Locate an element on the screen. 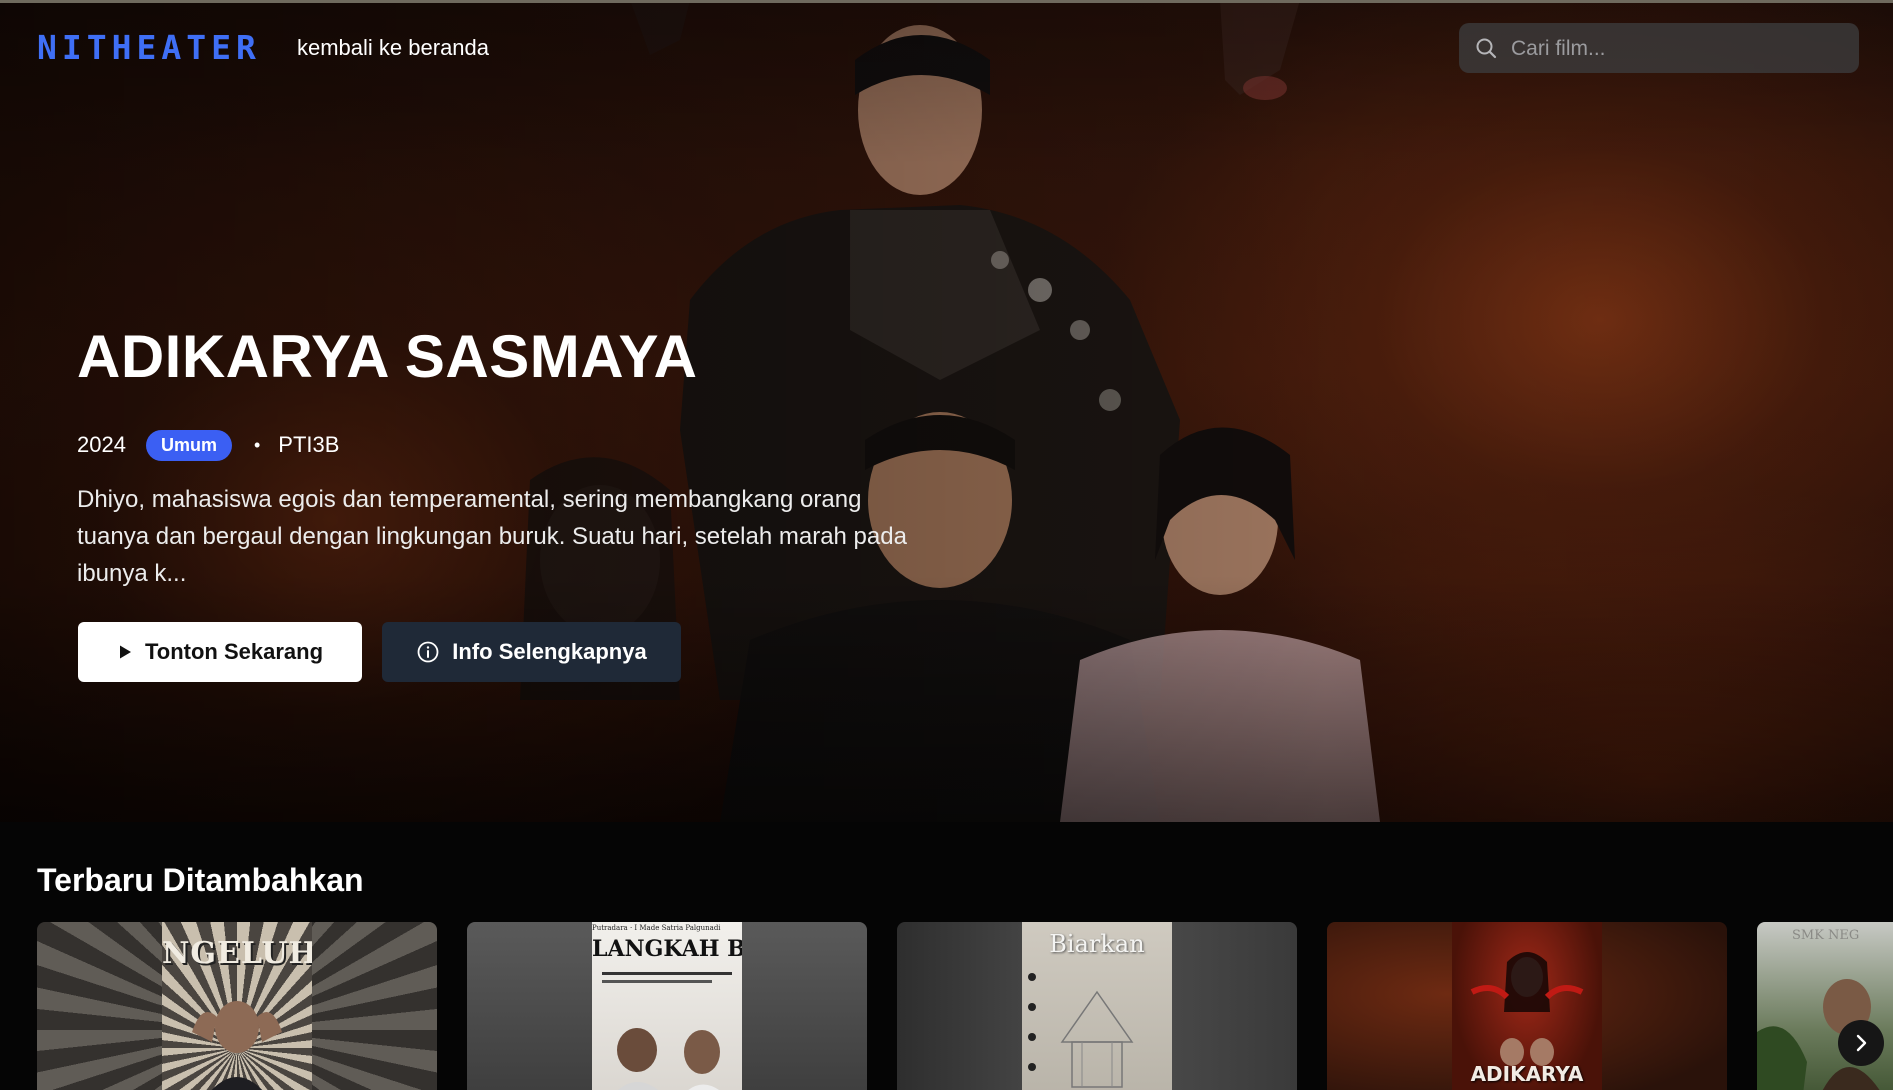  class-name: PTI3B is located at coordinates (309, 444).